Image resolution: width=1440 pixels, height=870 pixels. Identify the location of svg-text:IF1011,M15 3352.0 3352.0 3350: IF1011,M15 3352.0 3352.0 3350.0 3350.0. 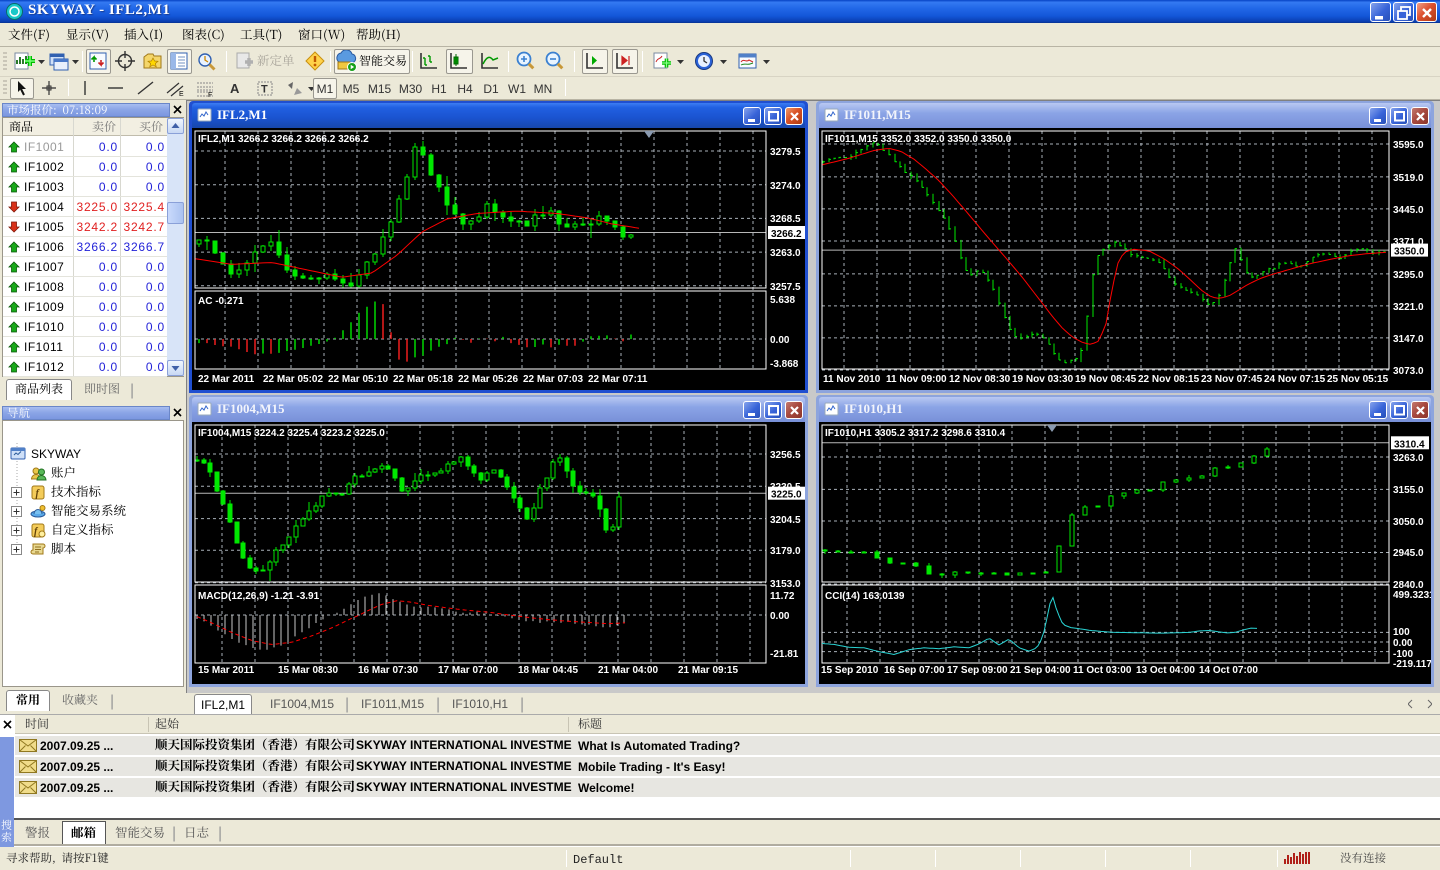
(918, 139).